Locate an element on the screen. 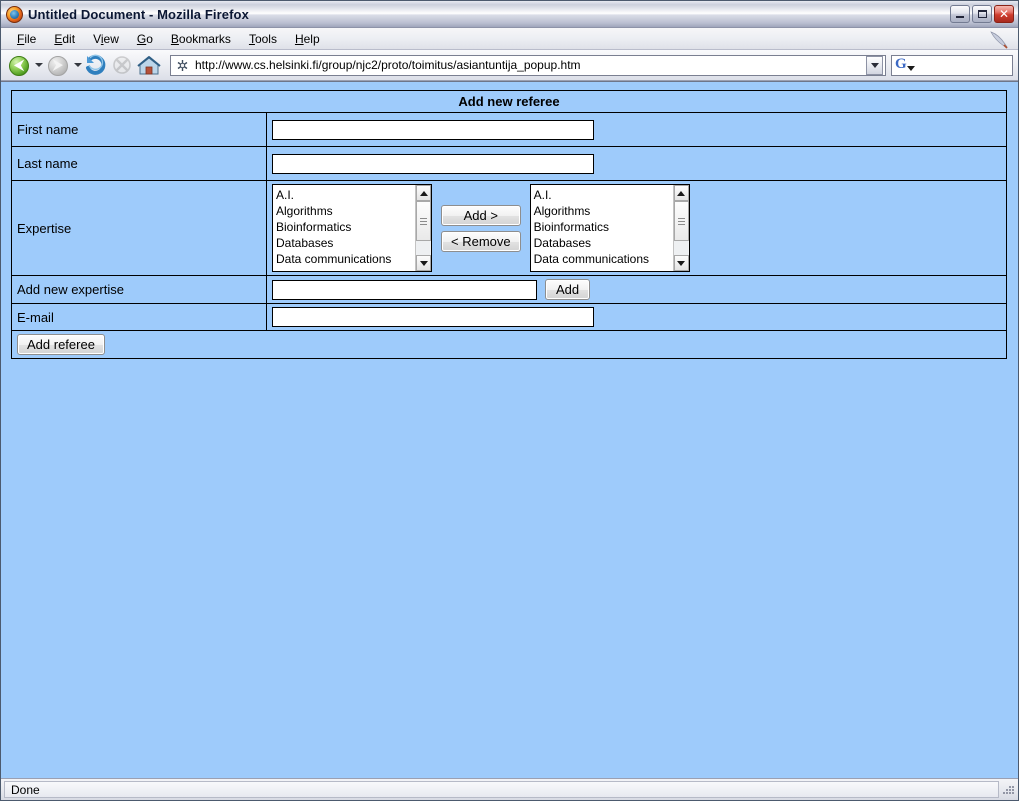  url-dropdown-button is located at coordinates (874, 65).